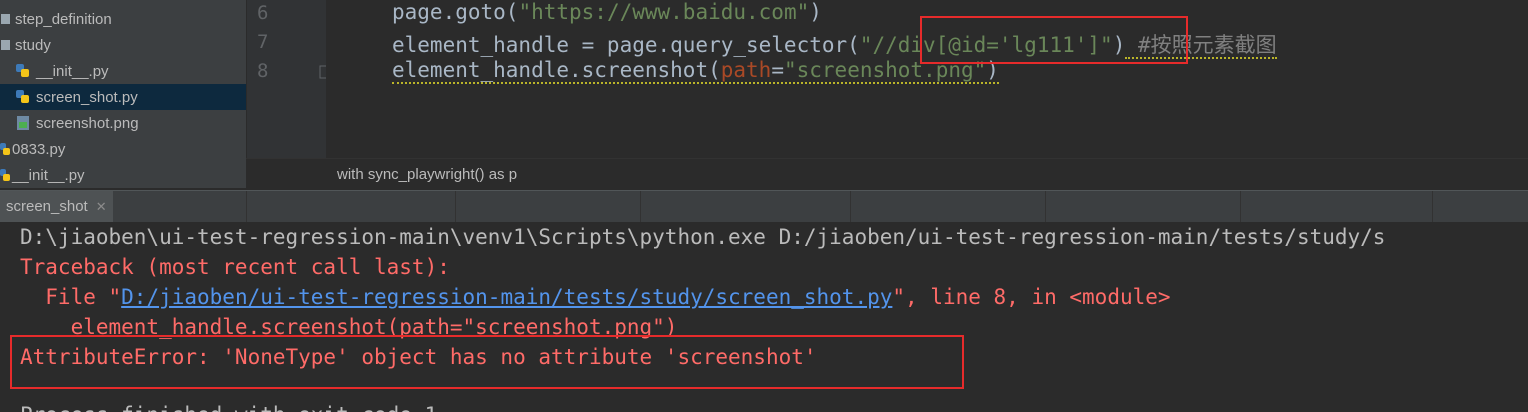 Image resolution: width=1528 pixels, height=412 pixels. I want to click on tree-item-init: __init__.py, so click(123, 71).